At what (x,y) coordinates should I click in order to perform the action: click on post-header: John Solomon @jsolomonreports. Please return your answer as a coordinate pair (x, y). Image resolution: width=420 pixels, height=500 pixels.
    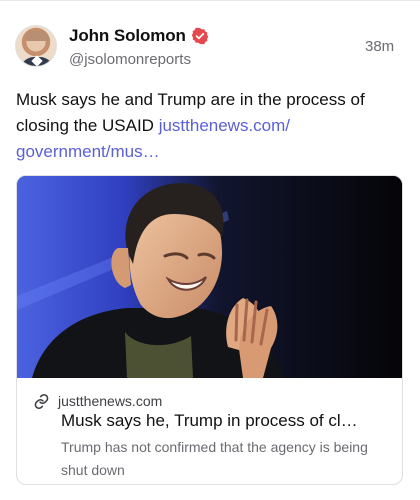
    Looking at the image, I should click on (234, 48).